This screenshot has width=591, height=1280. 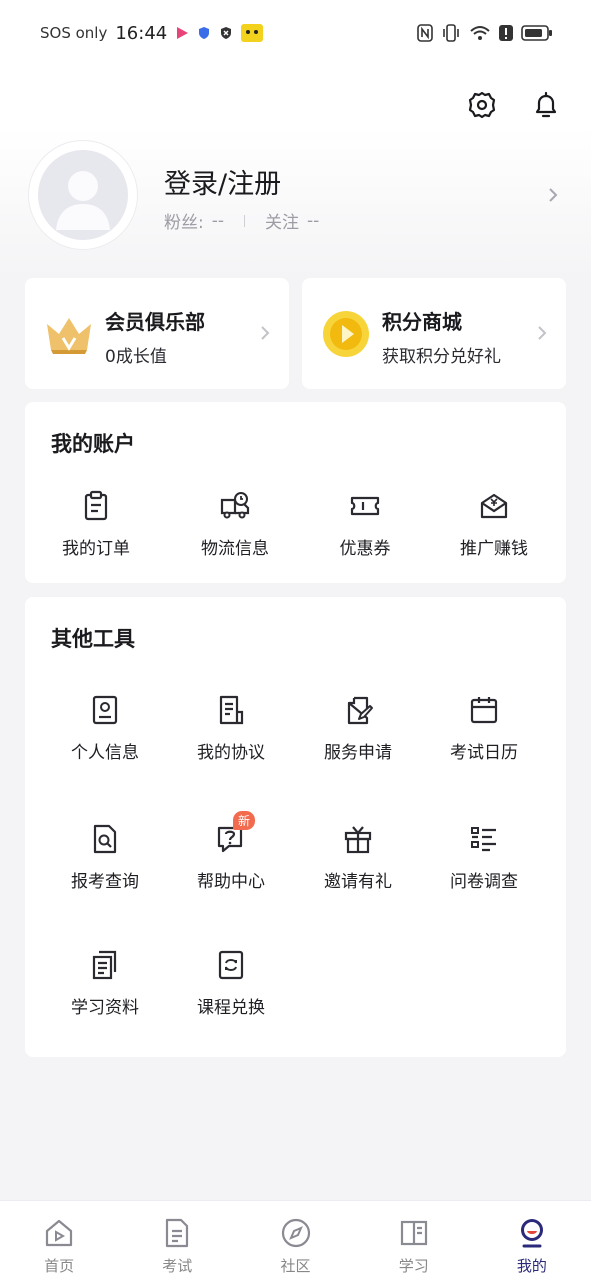 What do you see at coordinates (183, 33) in the screenshot?
I see `video-app-icon` at bounding box center [183, 33].